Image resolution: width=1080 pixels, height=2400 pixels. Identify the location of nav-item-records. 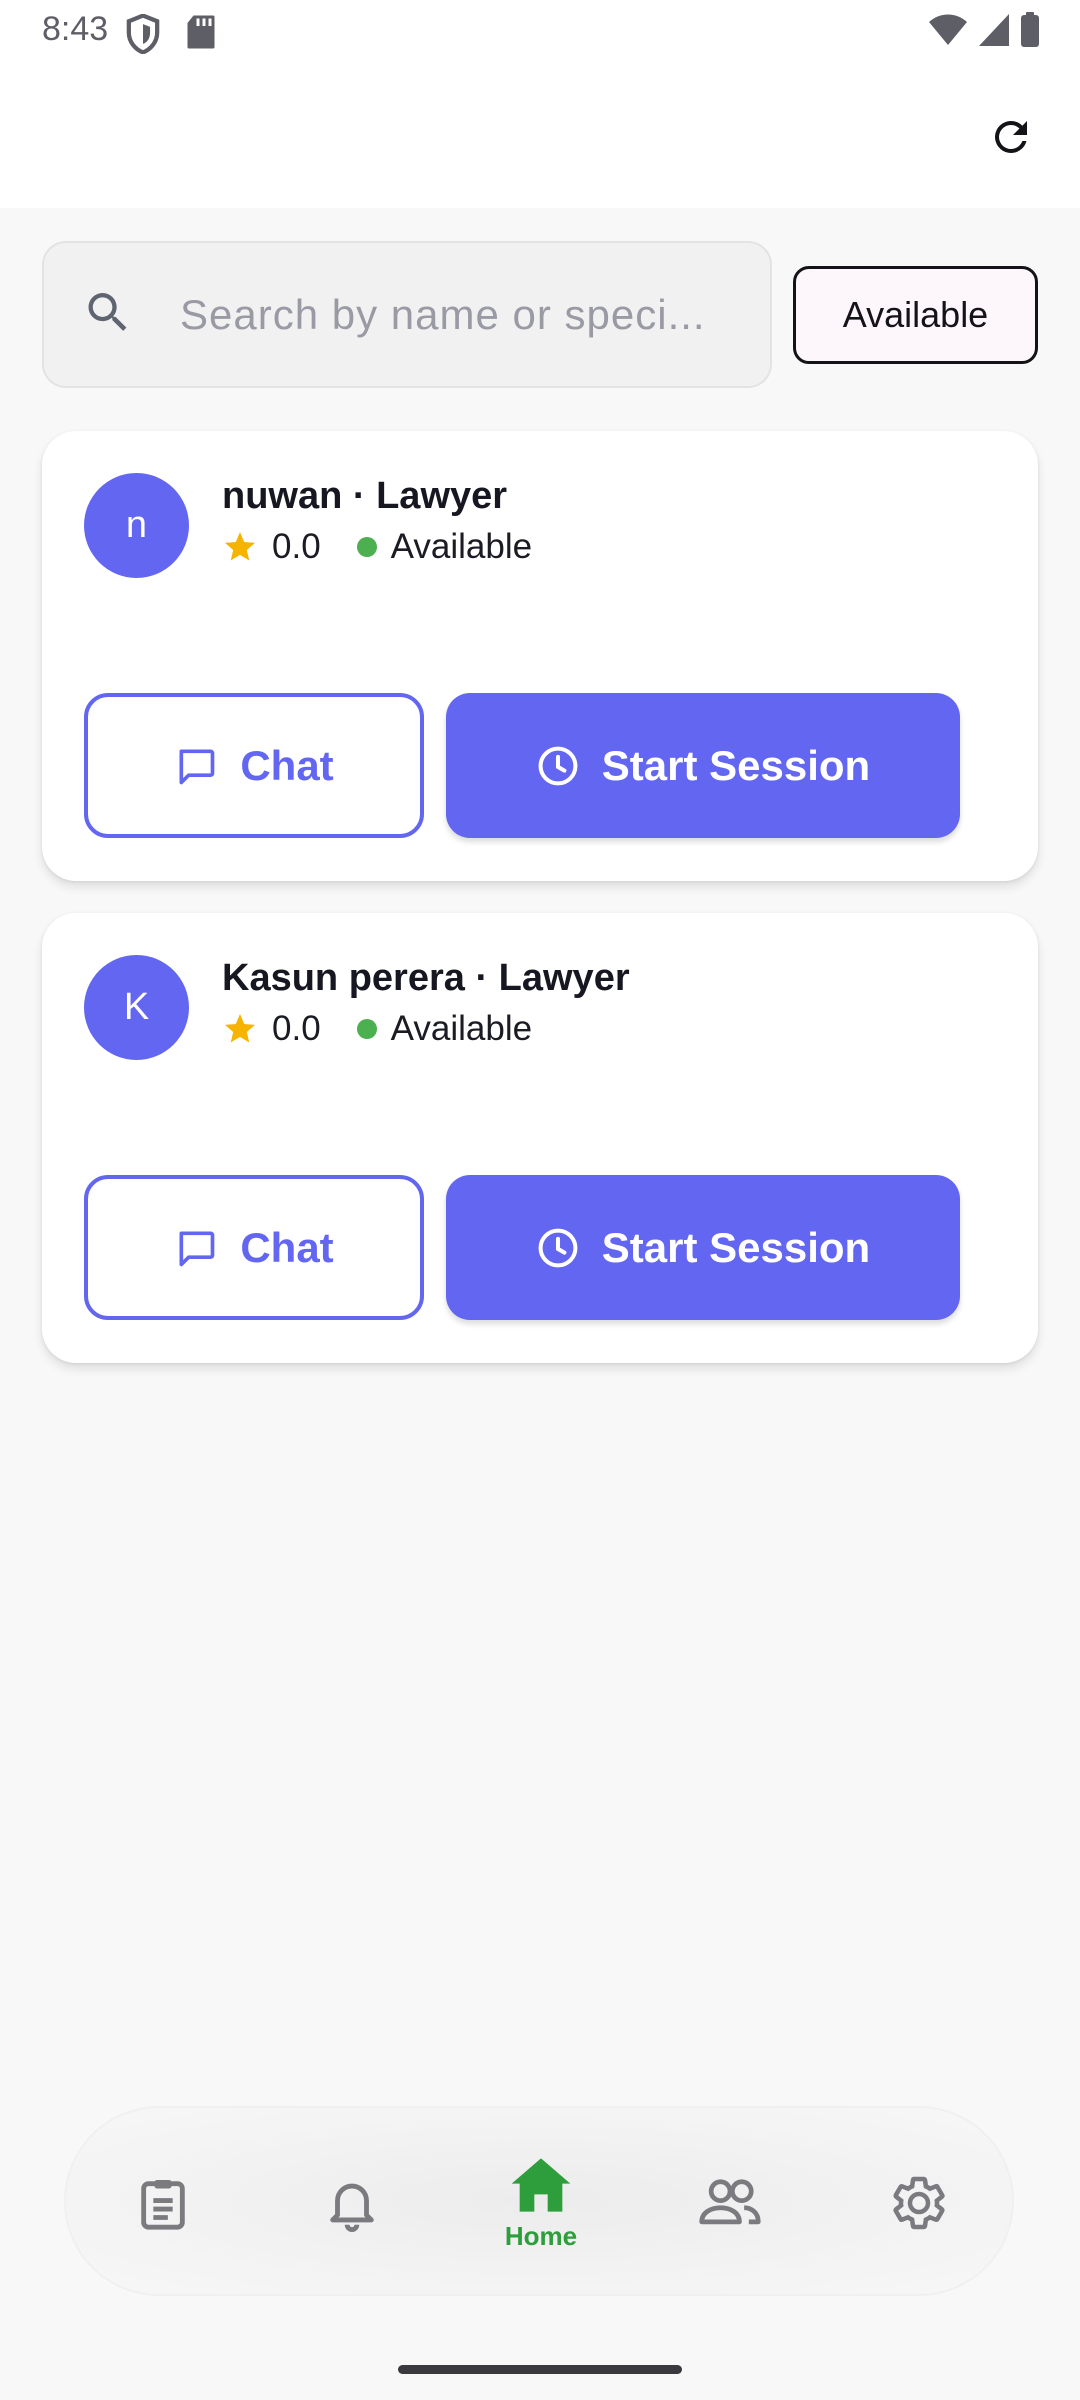
(163, 2203).